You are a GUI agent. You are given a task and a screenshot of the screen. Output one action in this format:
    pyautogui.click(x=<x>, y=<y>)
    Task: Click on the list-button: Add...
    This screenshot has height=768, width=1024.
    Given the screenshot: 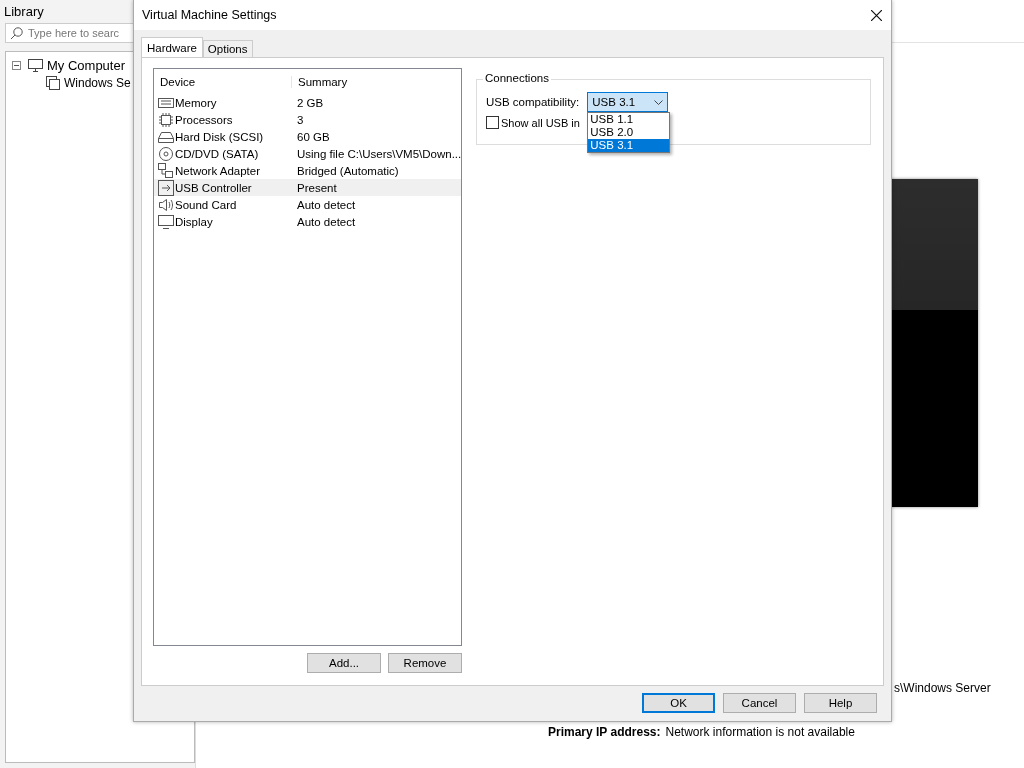 What is the action you would take?
    pyautogui.click(x=344, y=663)
    